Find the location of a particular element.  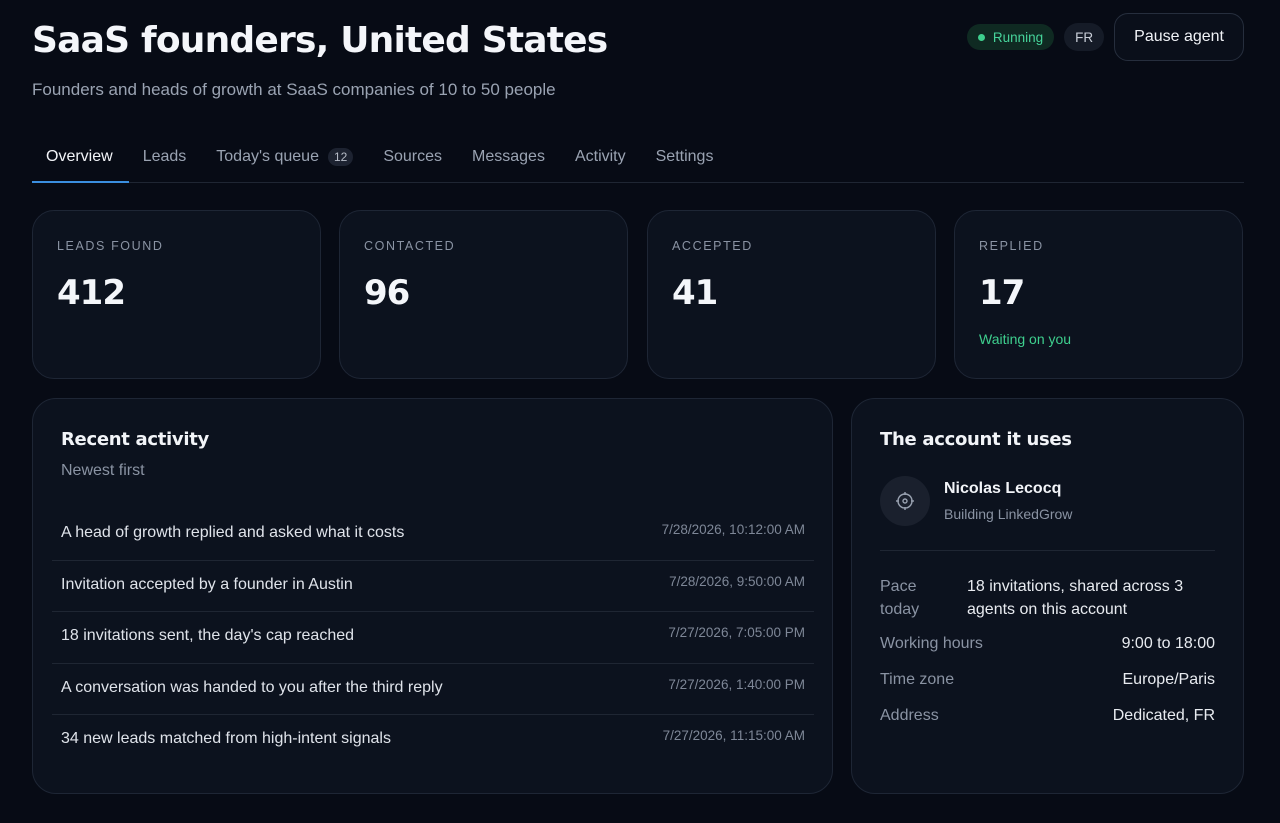

tab-label: Overview is located at coordinates (79, 156).